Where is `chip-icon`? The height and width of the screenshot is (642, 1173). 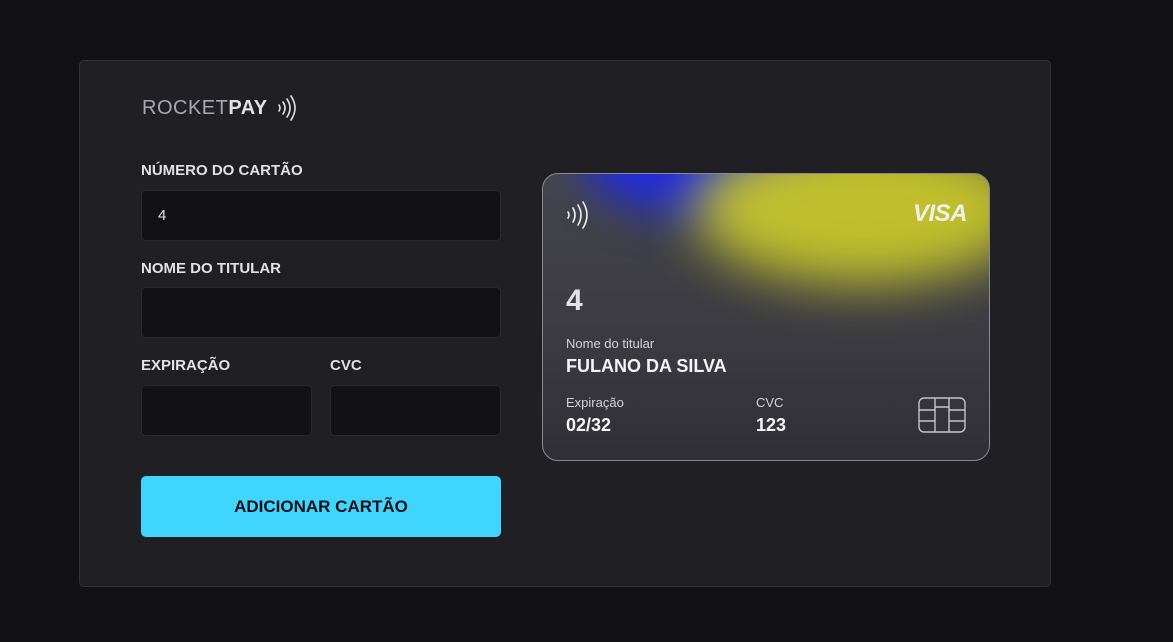
chip-icon is located at coordinates (942, 415).